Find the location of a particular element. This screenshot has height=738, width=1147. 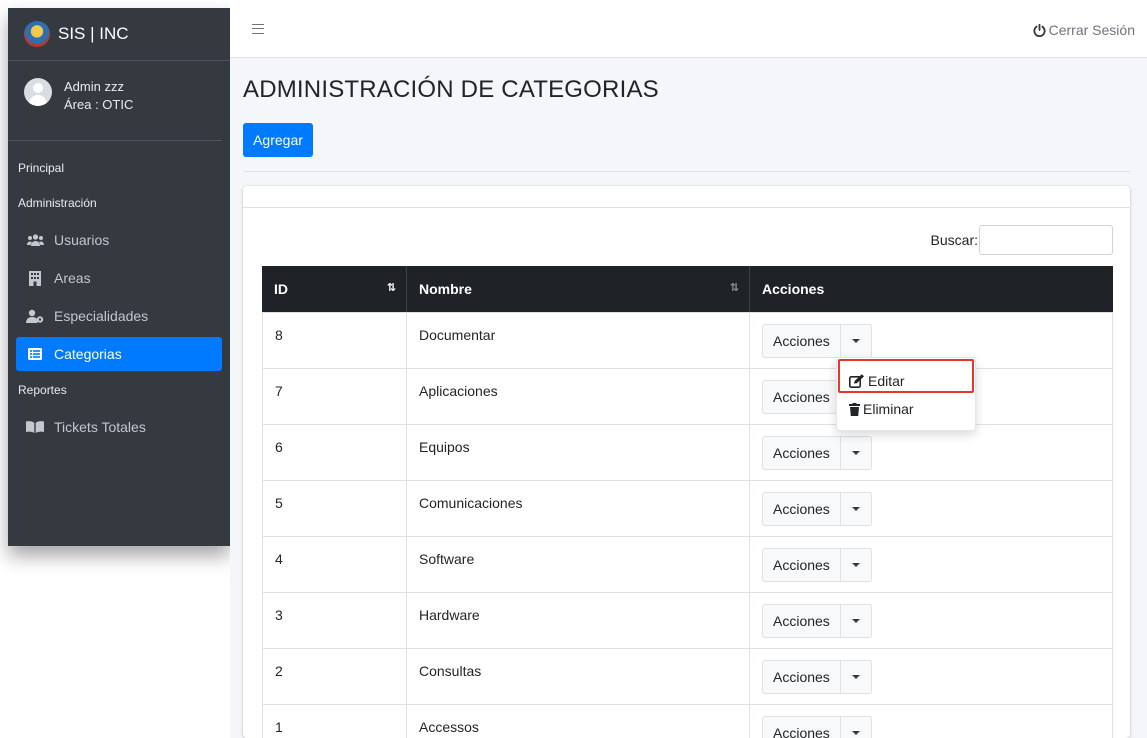

logout-link: Cerrar Sesión is located at coordinates (1084, 30).